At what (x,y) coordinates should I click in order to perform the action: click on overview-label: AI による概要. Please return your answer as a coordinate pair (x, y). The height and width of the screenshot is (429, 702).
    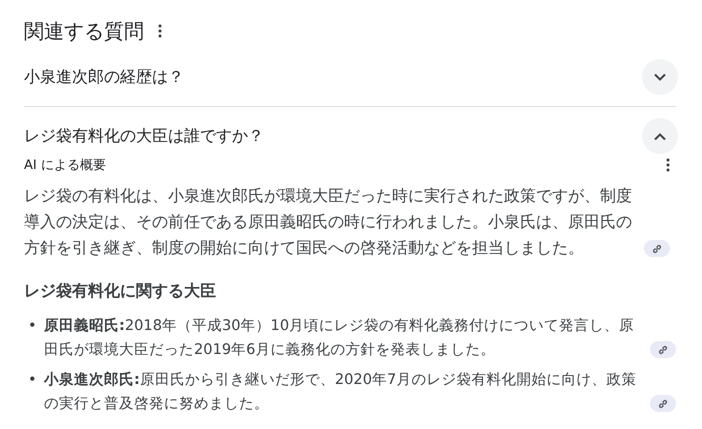
    Looking at the image, I should click on (65, 165).